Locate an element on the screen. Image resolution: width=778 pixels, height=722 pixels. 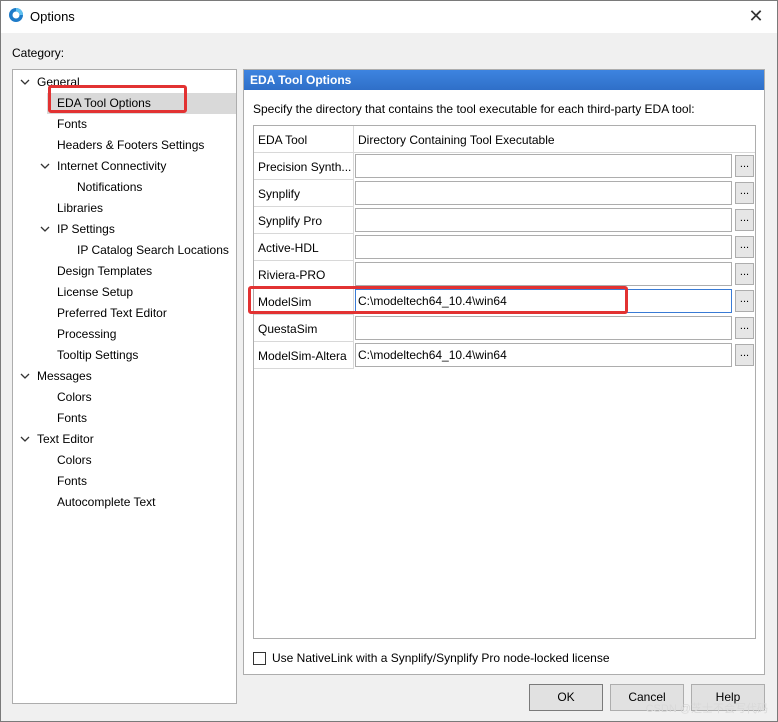
tool-name: Synplify Pro is located at coordinates (290, 221).